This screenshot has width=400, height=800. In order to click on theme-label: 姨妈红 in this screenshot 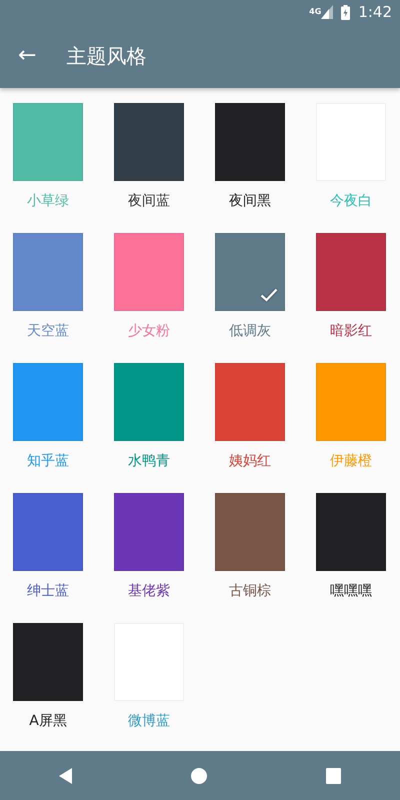, I will do `click(250, 461)`.